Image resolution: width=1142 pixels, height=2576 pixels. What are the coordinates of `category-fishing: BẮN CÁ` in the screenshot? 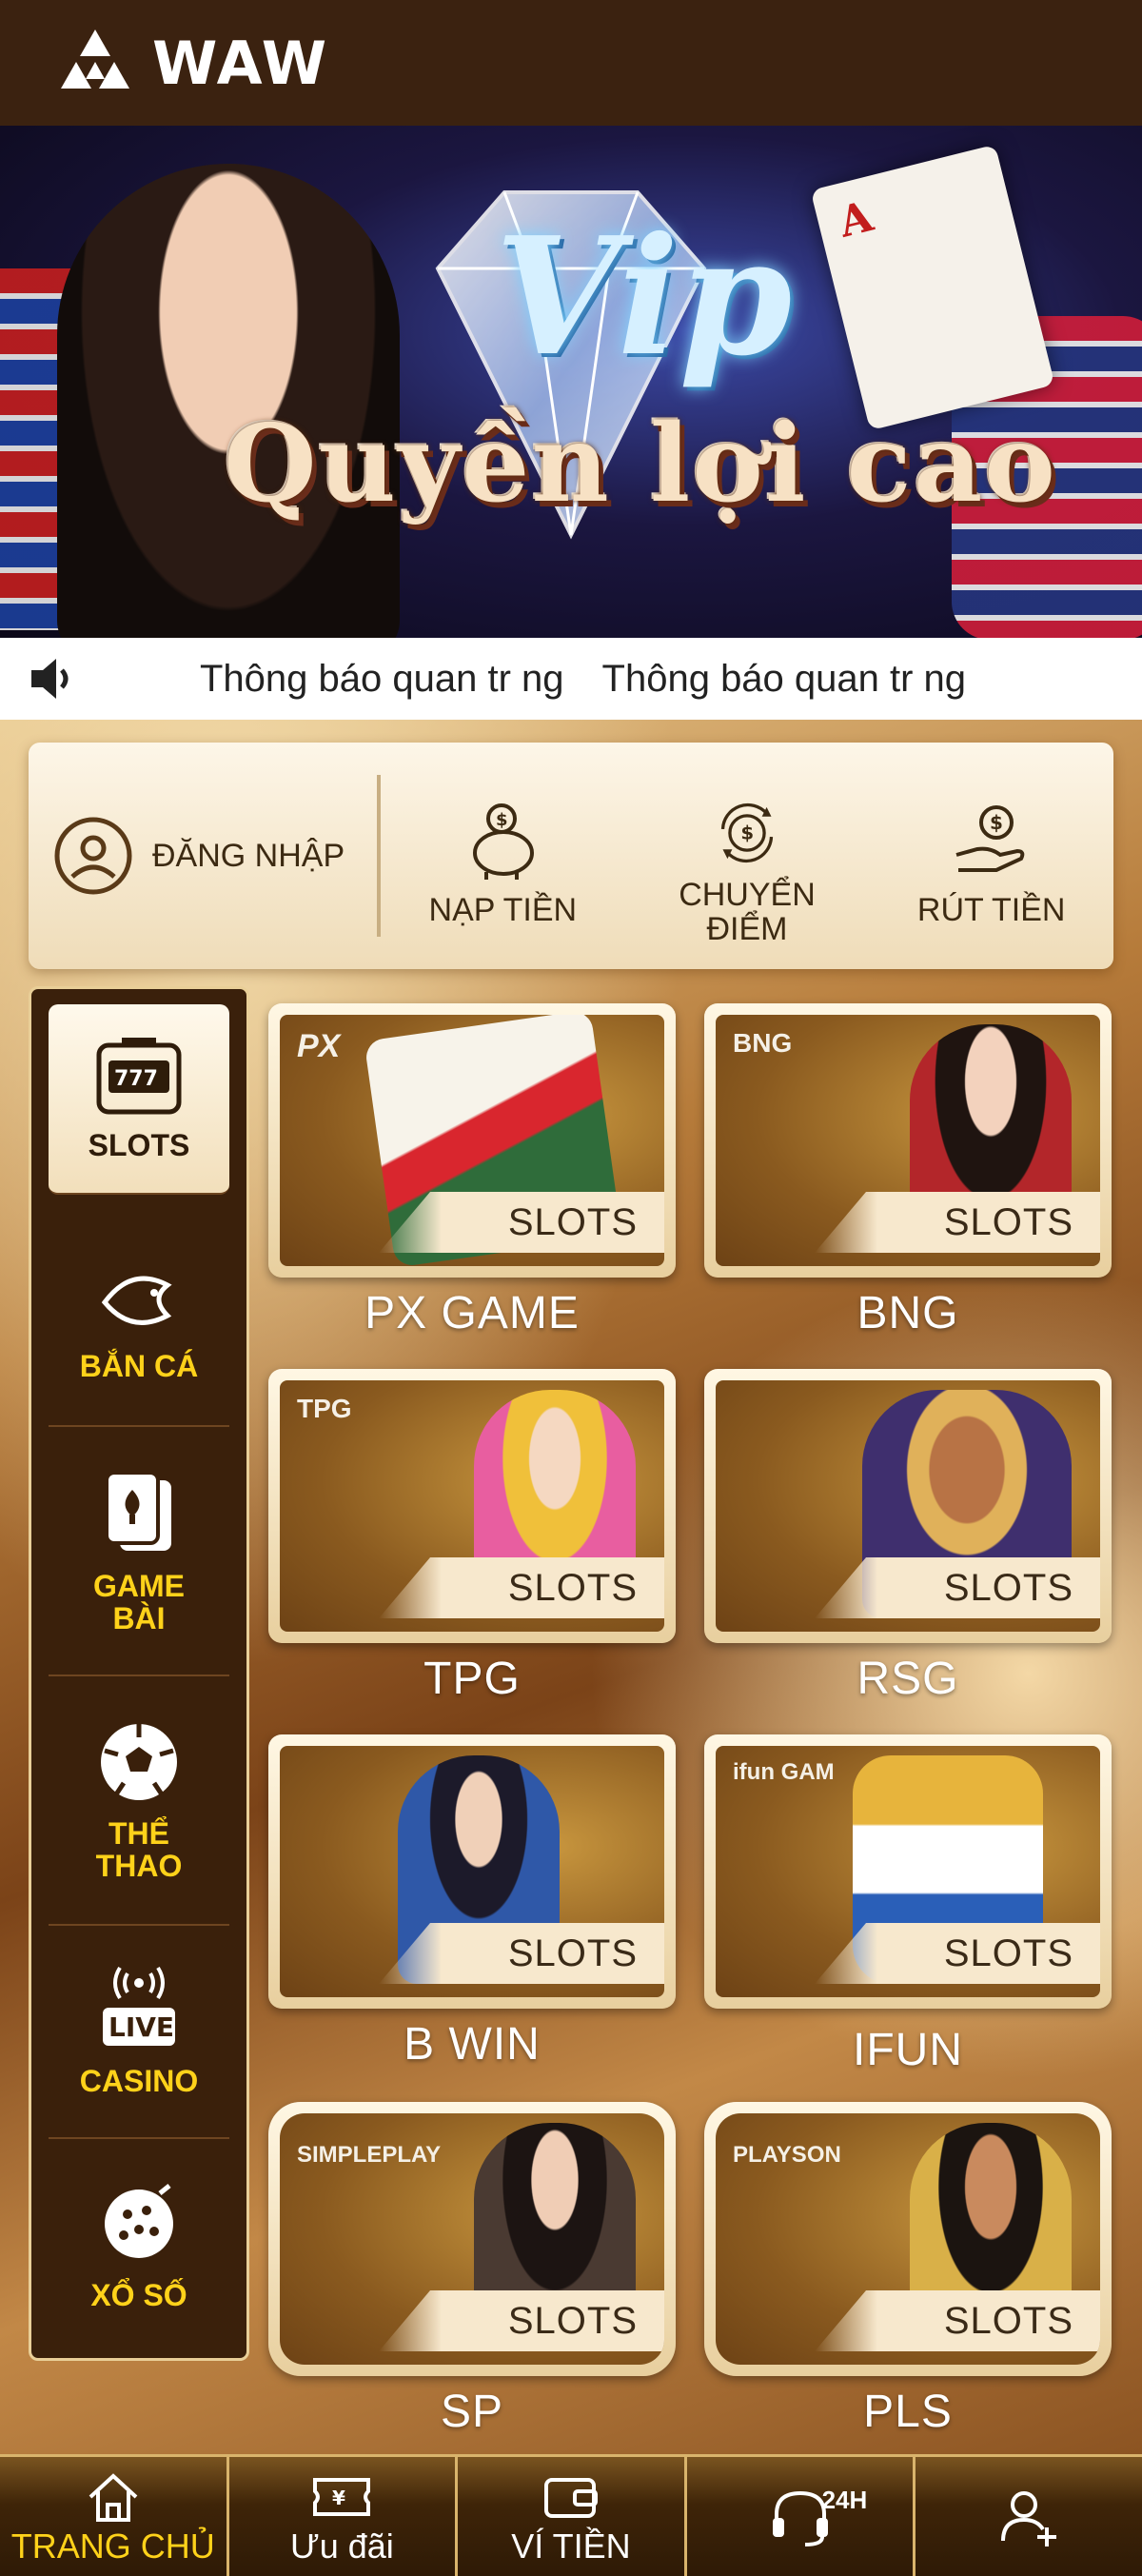 It's located at (139, 1320).